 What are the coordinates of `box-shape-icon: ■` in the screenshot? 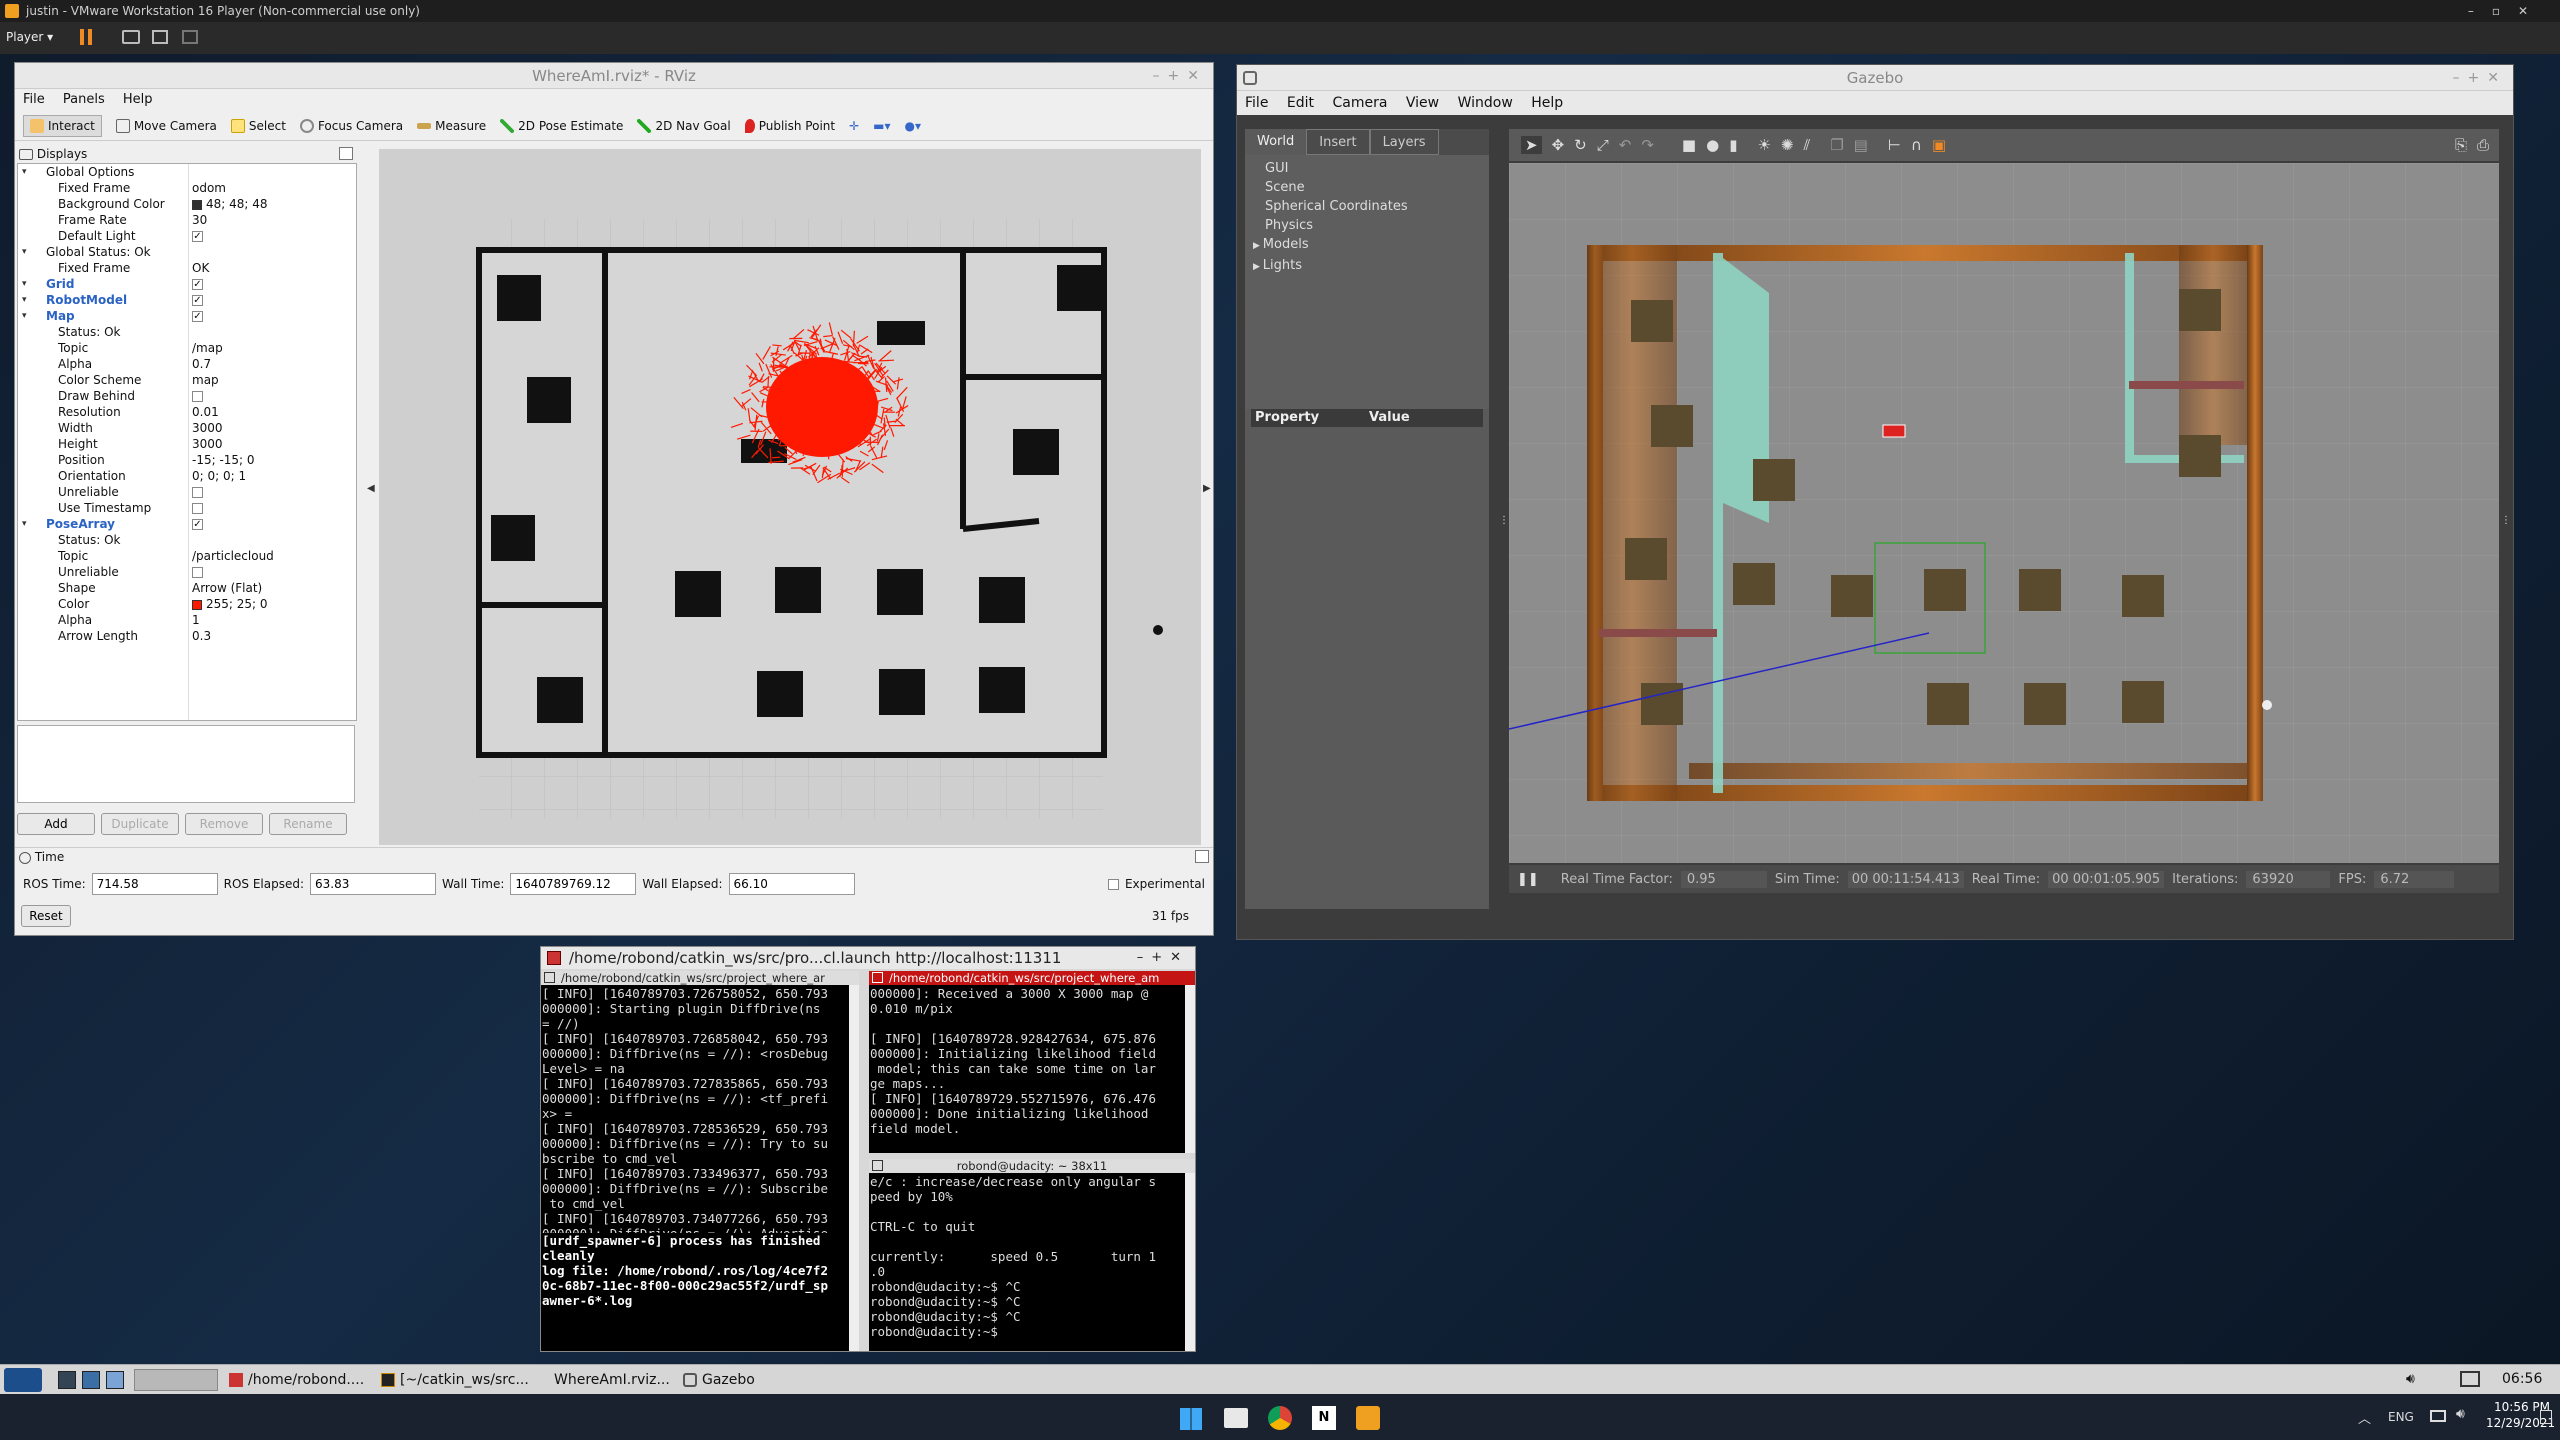 It's located at (1689, 145).